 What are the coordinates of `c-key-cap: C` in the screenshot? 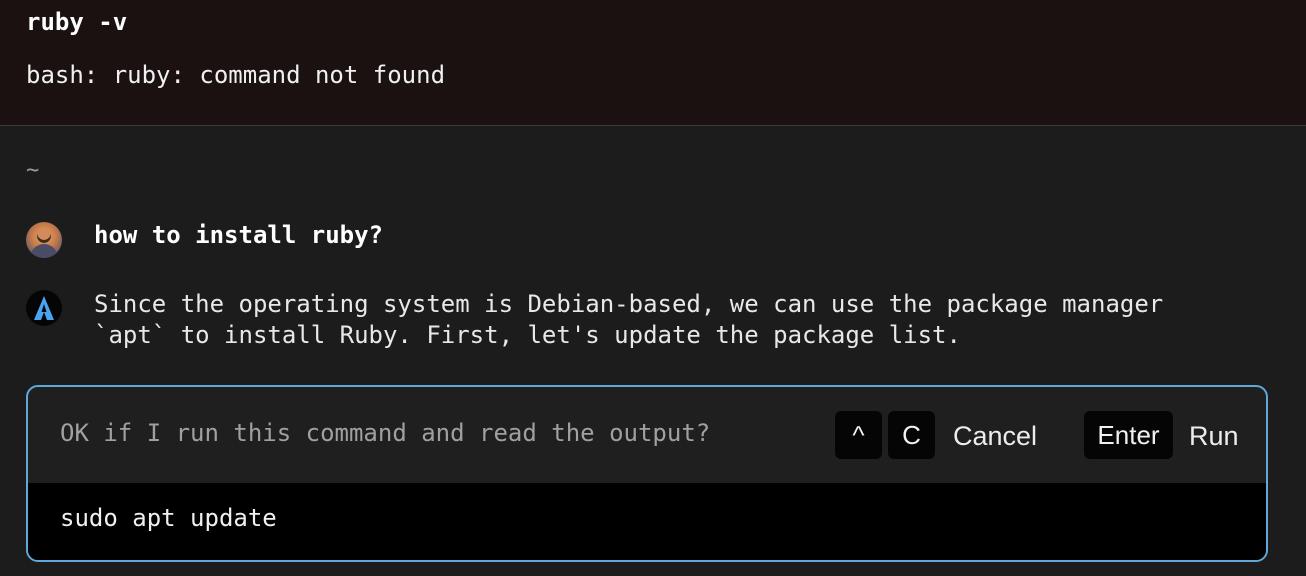 It's located at (911, 435).